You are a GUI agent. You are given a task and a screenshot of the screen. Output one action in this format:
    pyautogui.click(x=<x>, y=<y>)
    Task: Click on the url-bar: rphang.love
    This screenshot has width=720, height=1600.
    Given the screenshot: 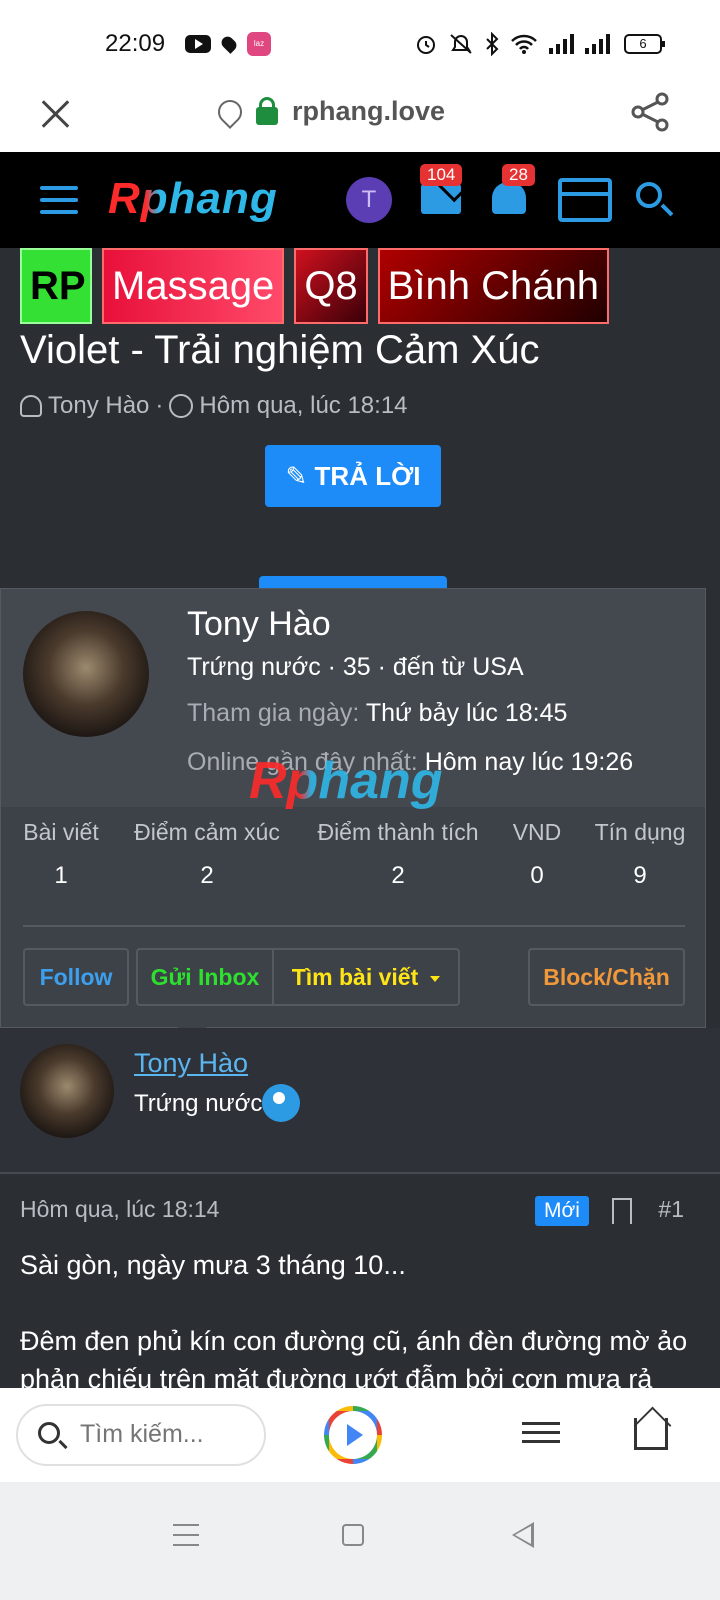 What is the action you would take?
    pyautogui.click(x=360, y=114)
    